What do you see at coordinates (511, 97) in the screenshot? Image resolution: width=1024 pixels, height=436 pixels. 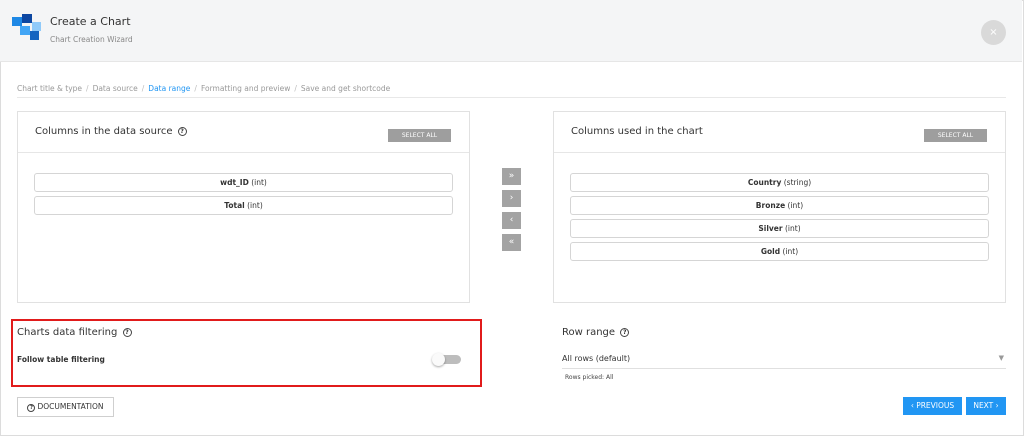 I see `breadcrumb-divider` at bounding box center [511, 97].